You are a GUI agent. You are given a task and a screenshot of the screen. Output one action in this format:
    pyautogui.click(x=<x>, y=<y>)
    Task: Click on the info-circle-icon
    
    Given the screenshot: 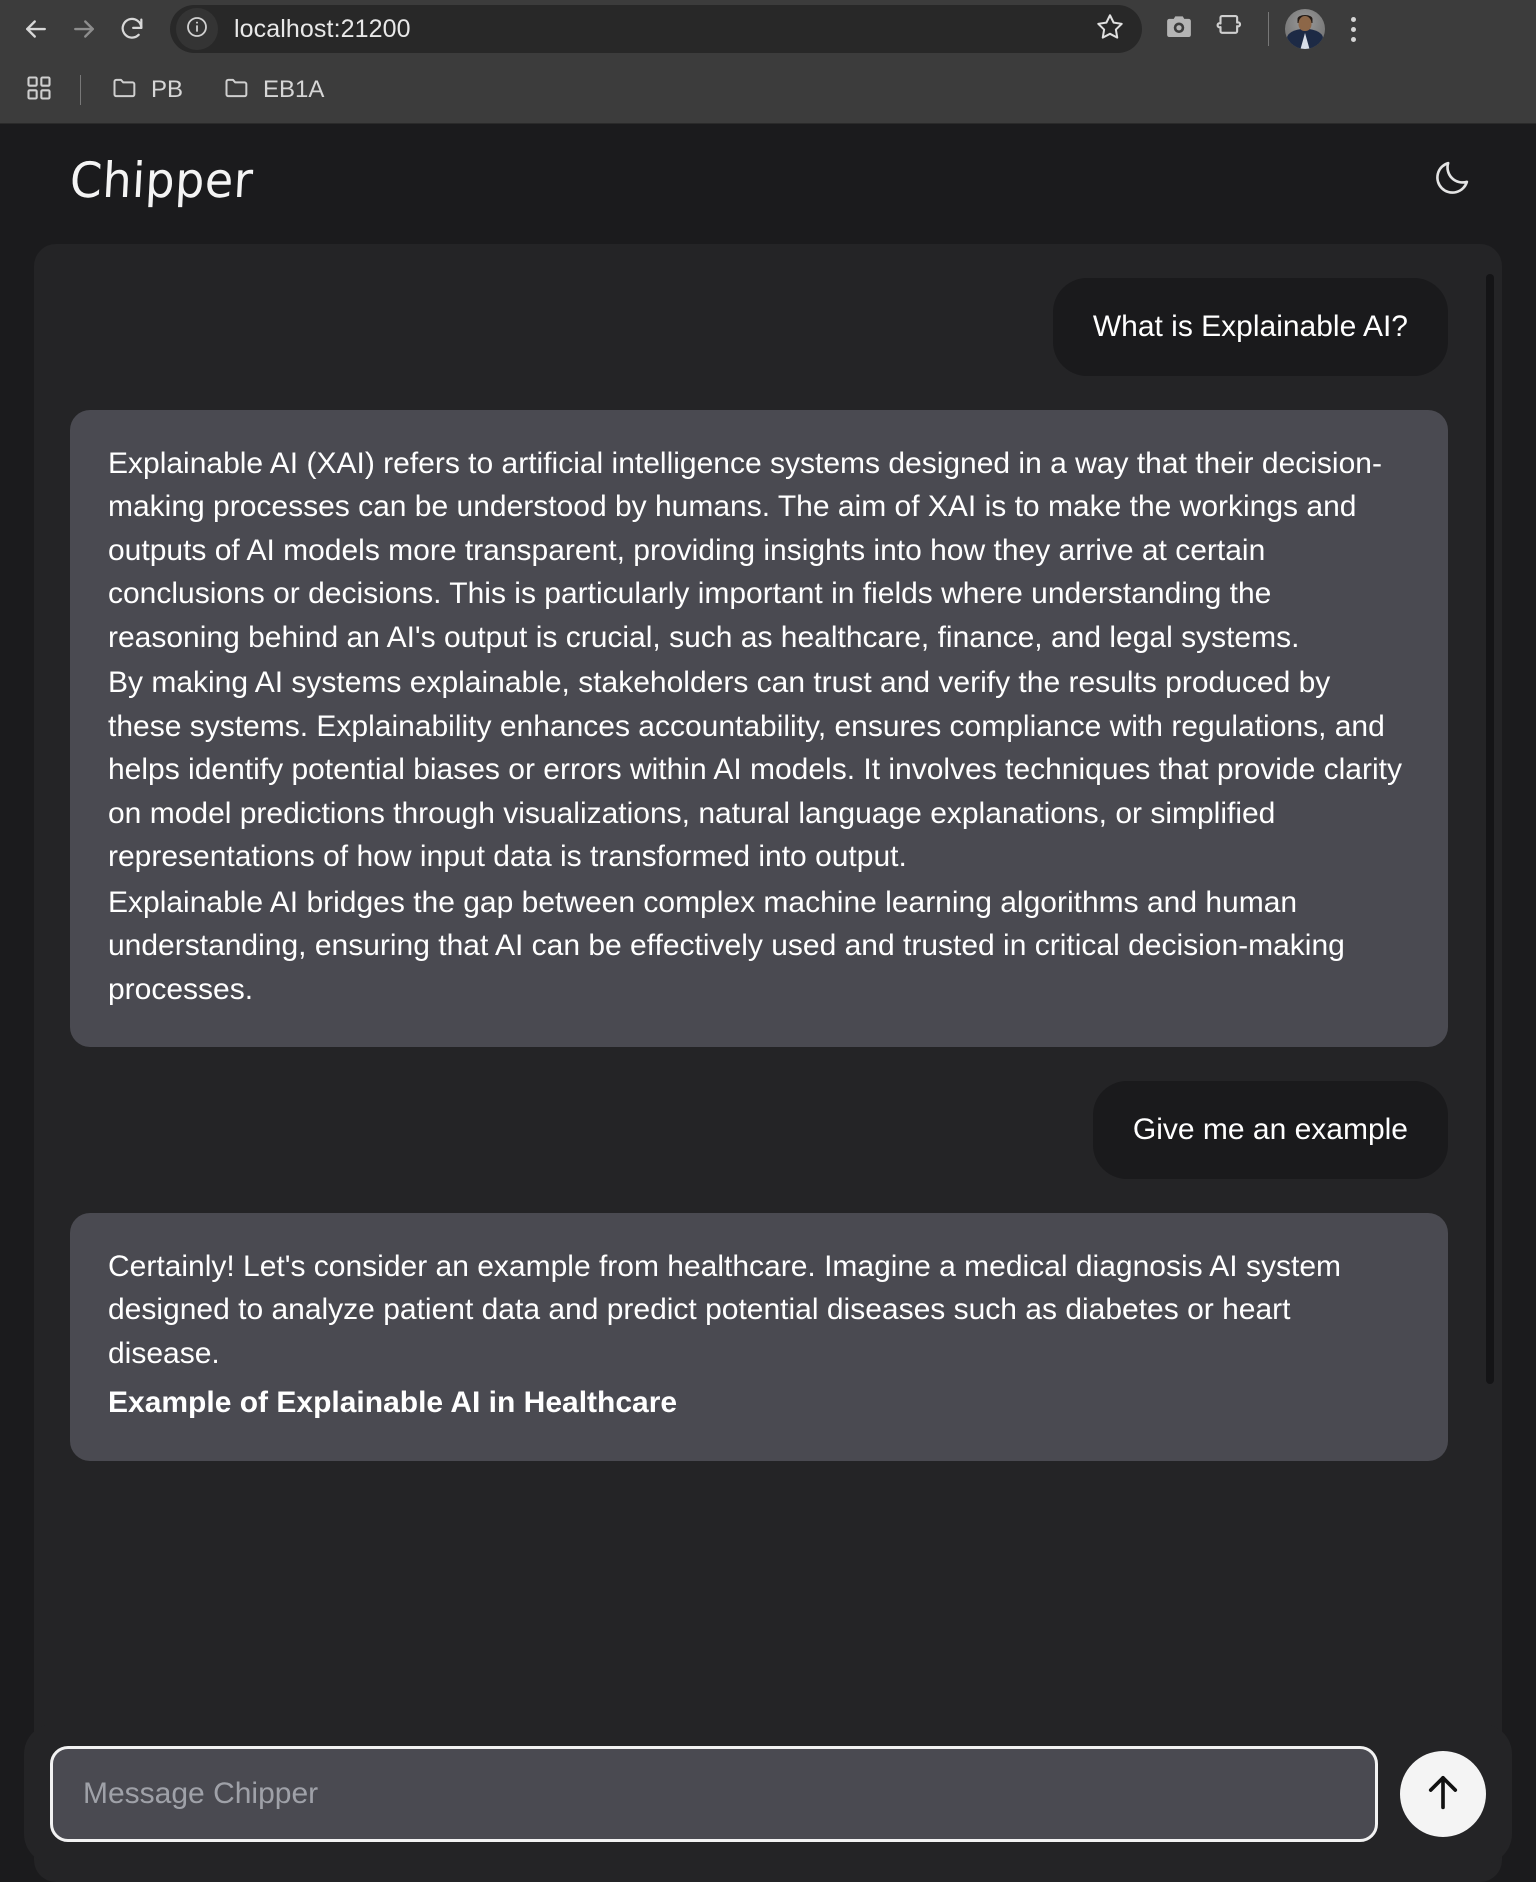 What is the action you would take?
    pyautogui.click(x=197, y=29)
    